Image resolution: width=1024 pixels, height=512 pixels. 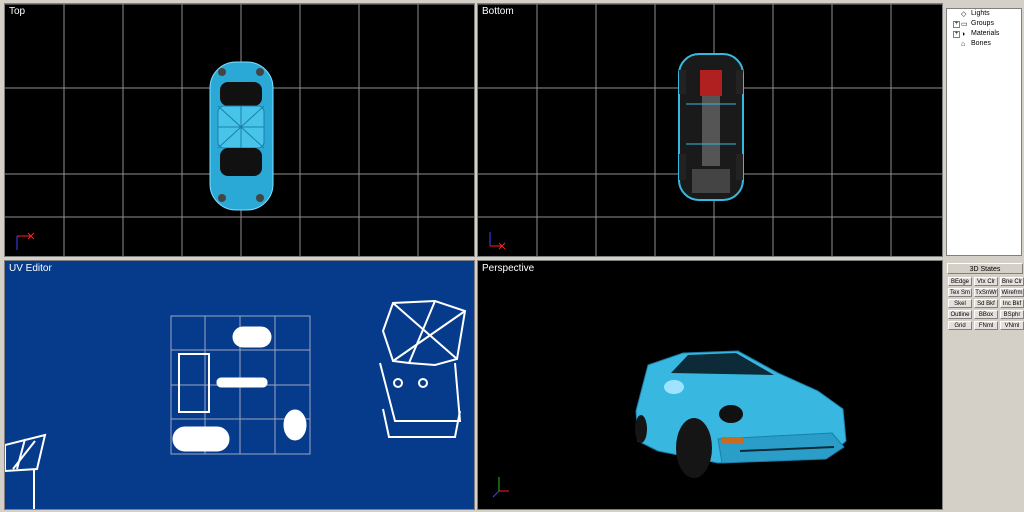 I want to click on state-button-fnml: FNml, so click(x=986, y=325).